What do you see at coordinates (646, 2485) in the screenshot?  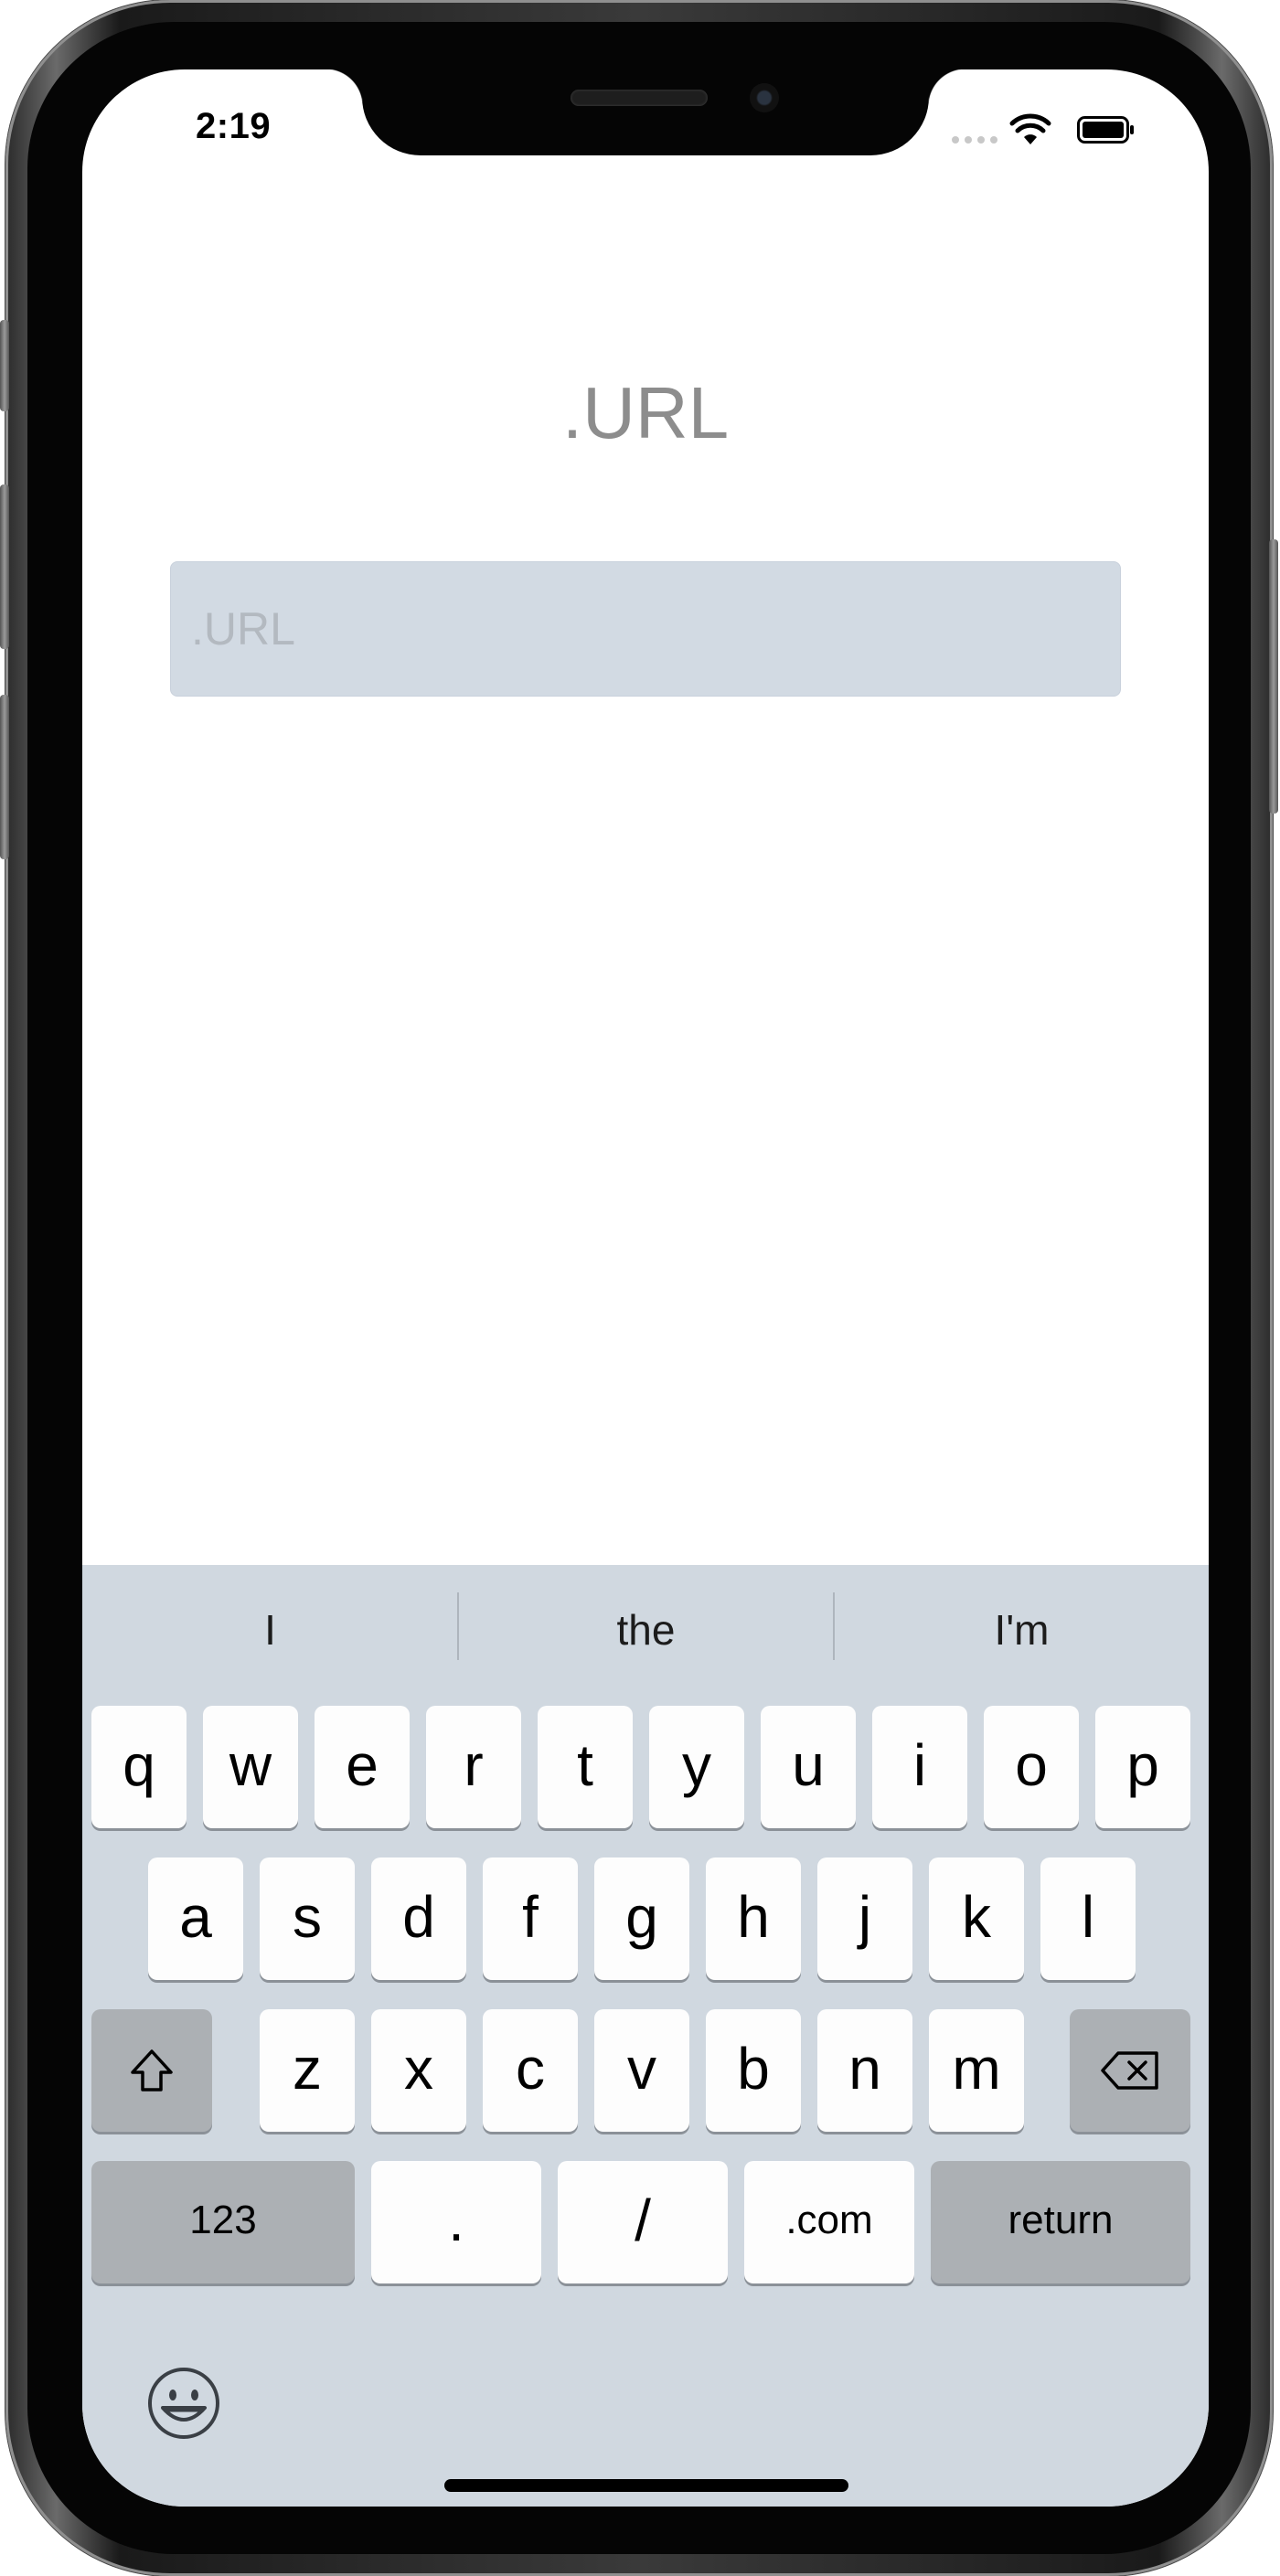 I see `home-indicator` at bounding box center [646, 2485].